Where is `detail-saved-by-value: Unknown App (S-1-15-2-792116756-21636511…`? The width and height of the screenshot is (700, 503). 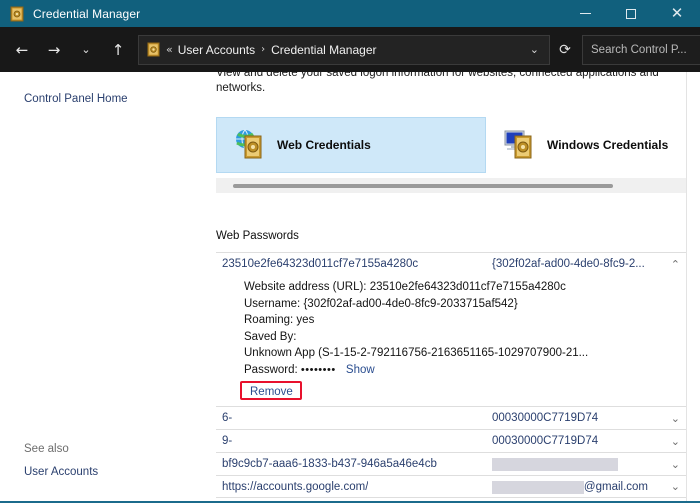 detail-saved-by-value: Unknown App (S-1-15-2-792116756-21636511… is located at coordinates (416, 353).